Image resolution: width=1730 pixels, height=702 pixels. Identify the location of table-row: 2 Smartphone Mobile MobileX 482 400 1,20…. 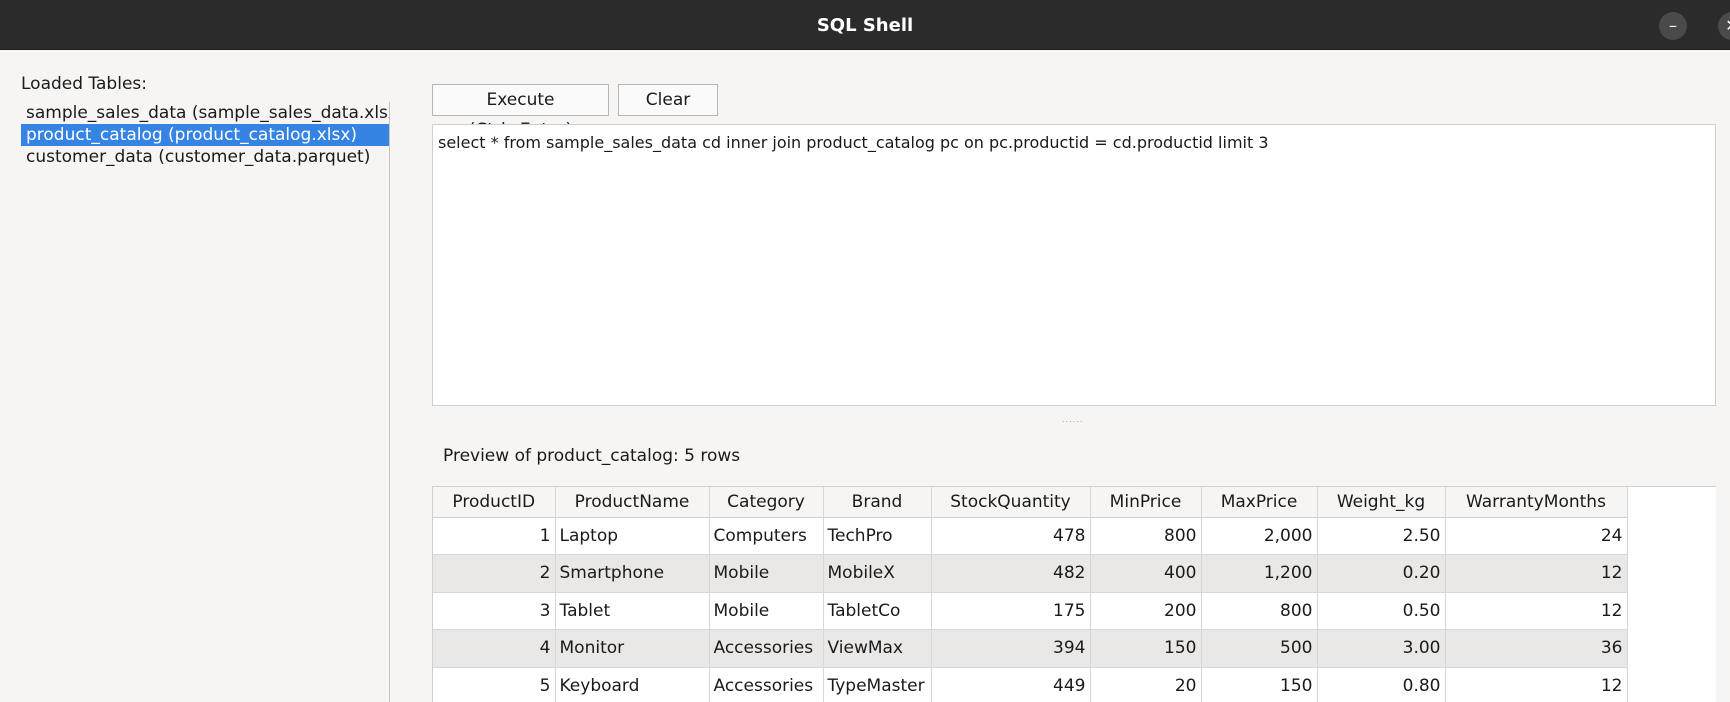
(1030, 573).